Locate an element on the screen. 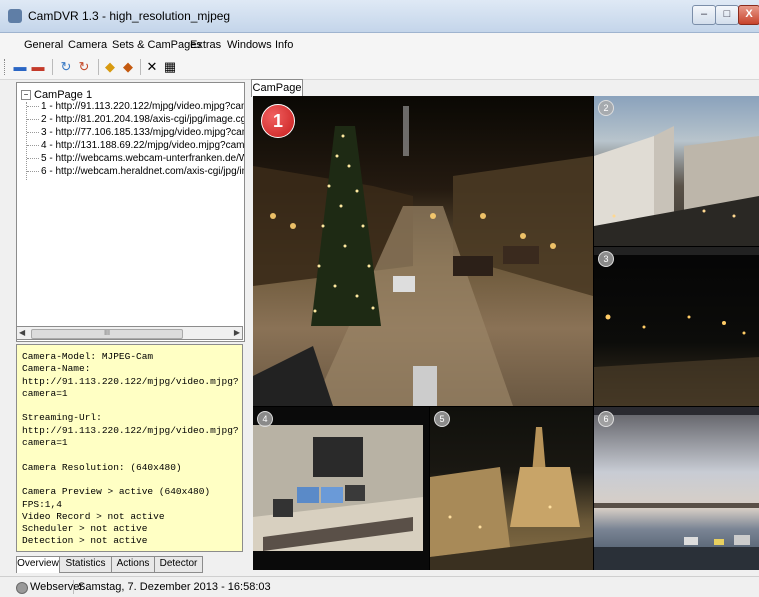  menu-extras: Extras is located at coordinates (205, 45).